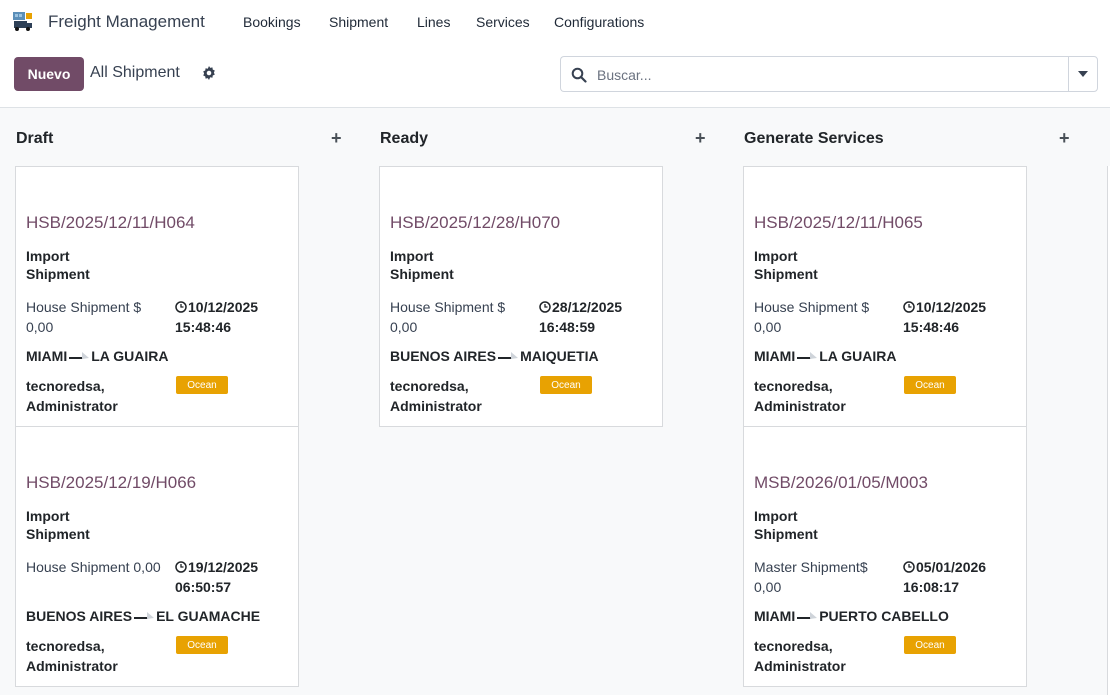 This screenshot has width=1110, height=695. I want to click on add-card-button-ready: +, so click(700, 138).